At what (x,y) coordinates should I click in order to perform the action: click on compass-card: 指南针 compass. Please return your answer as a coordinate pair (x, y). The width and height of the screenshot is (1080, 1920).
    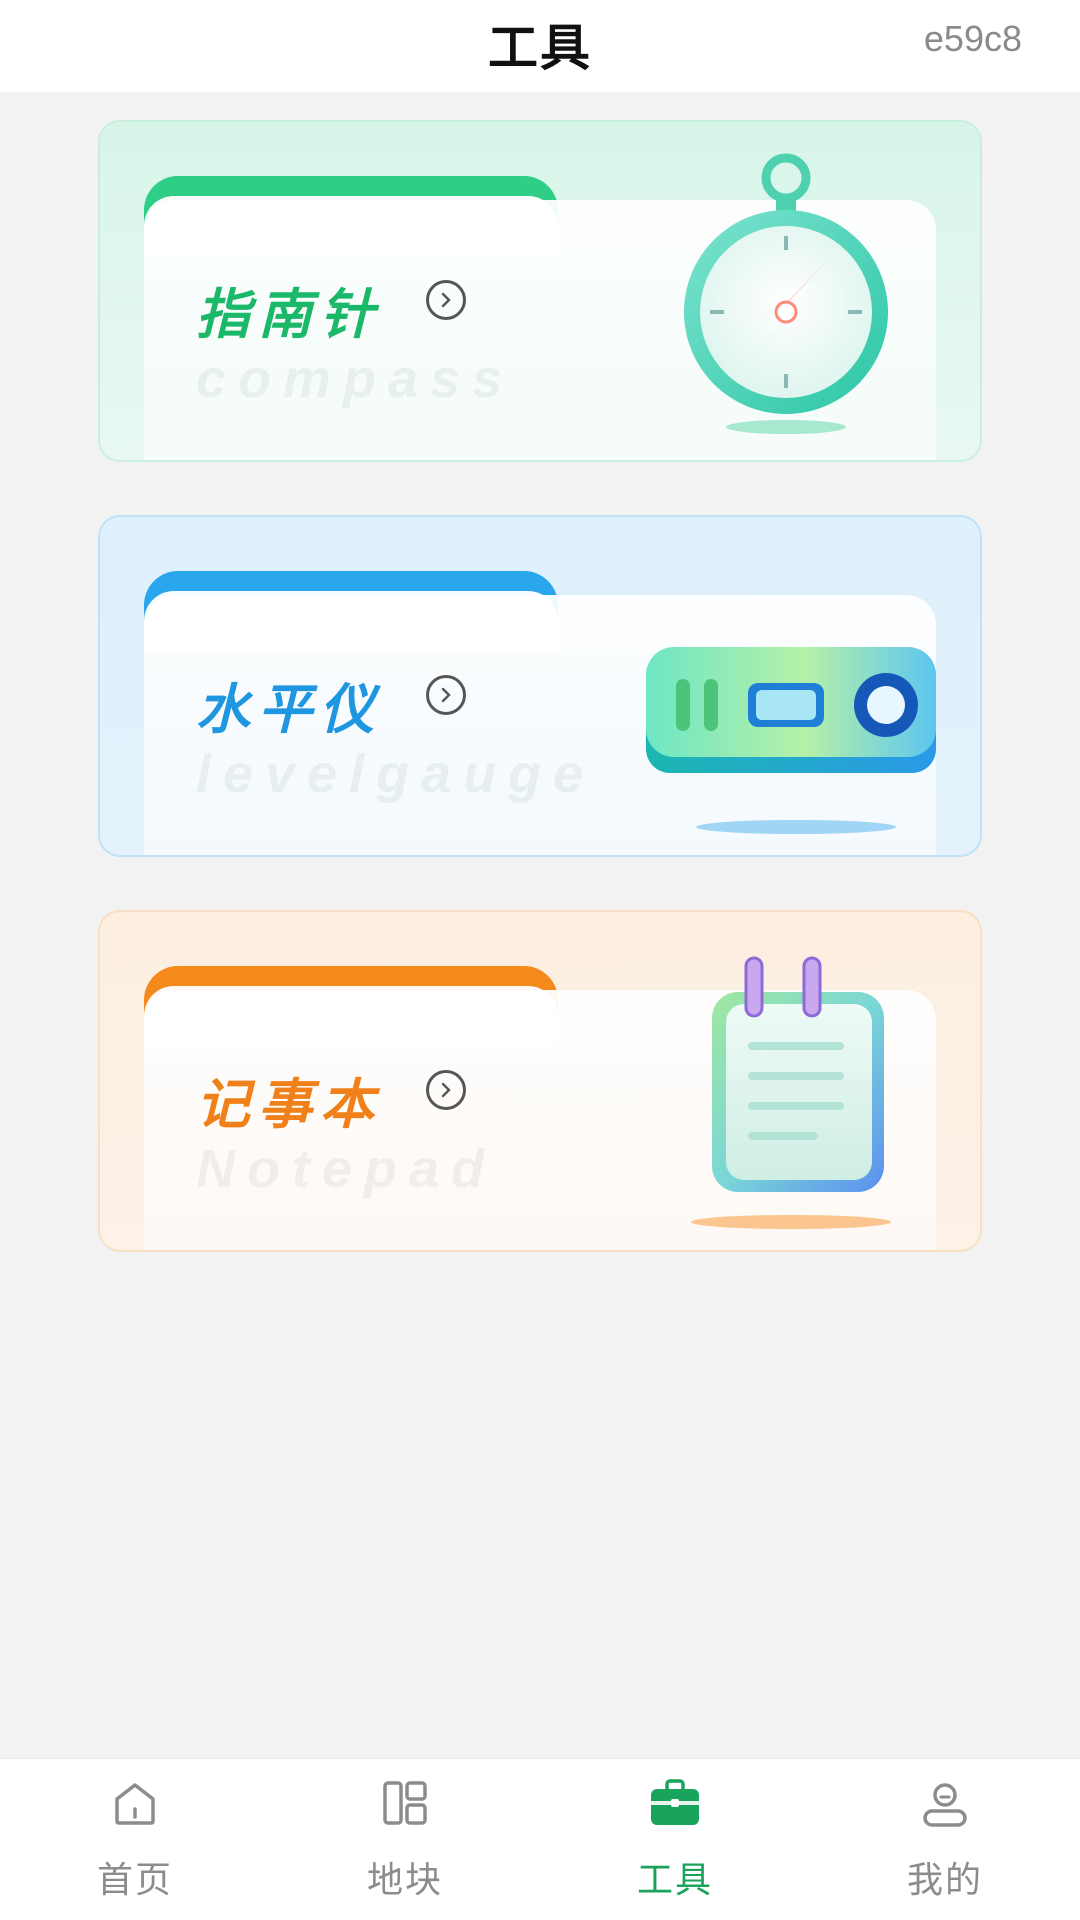
    Looking at the image, I should click on (540, 291).